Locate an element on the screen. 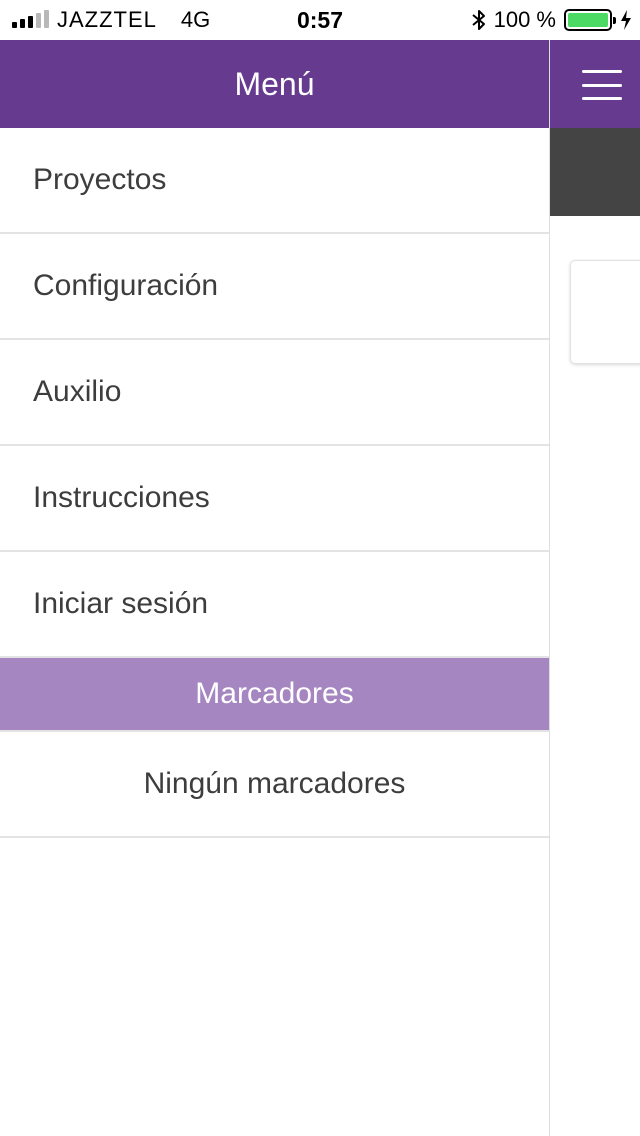  bookmarks-section-header: Marcadores is located at coordinates (274, 695).